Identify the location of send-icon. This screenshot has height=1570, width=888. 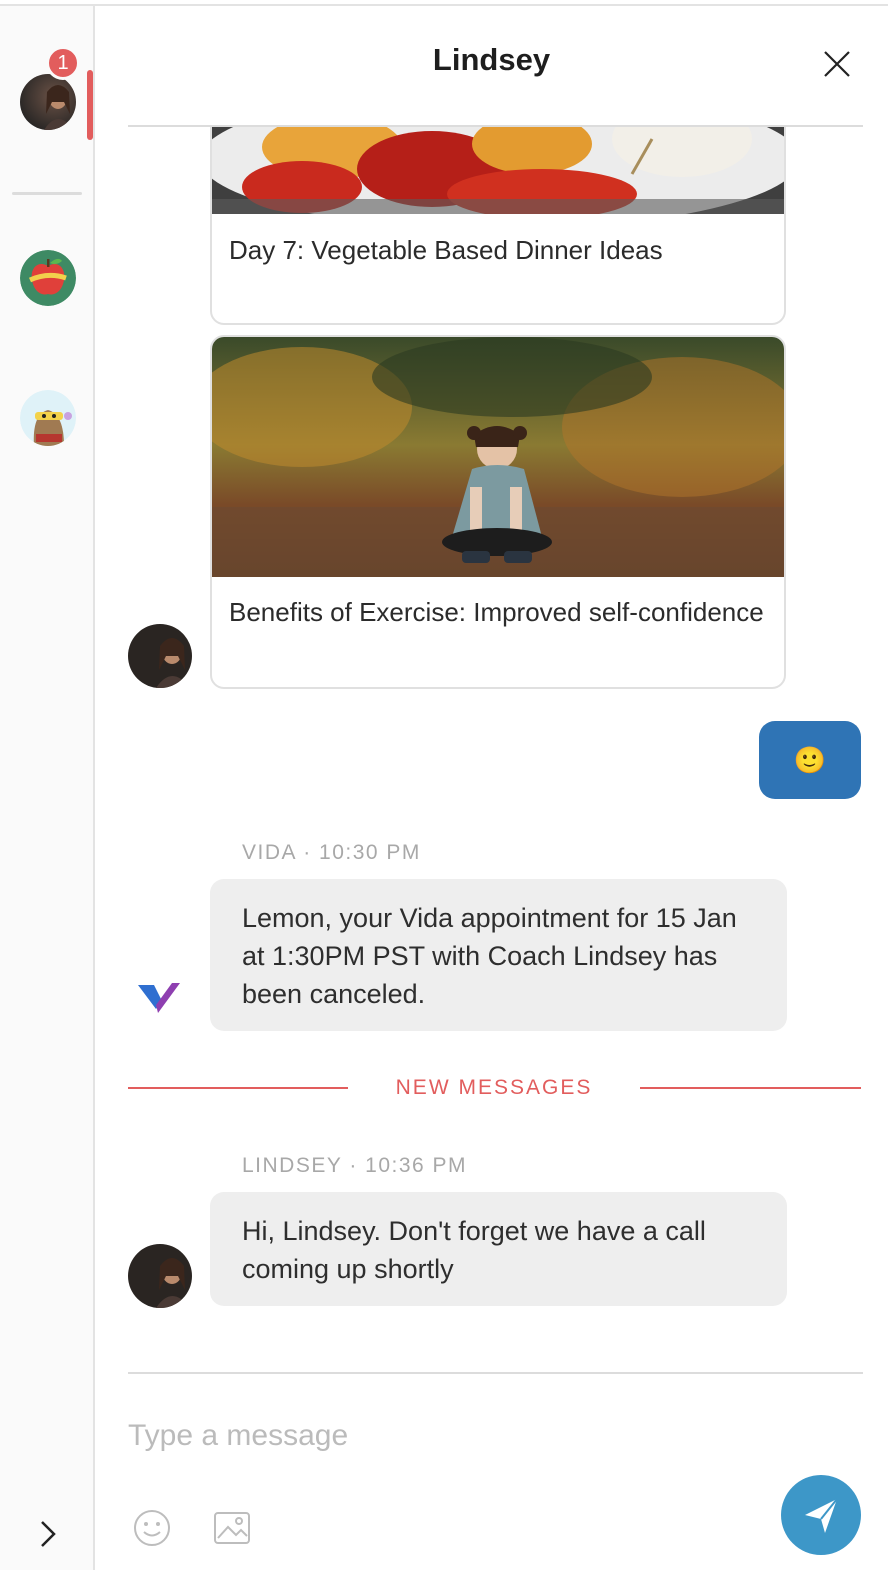
(821, 1515).